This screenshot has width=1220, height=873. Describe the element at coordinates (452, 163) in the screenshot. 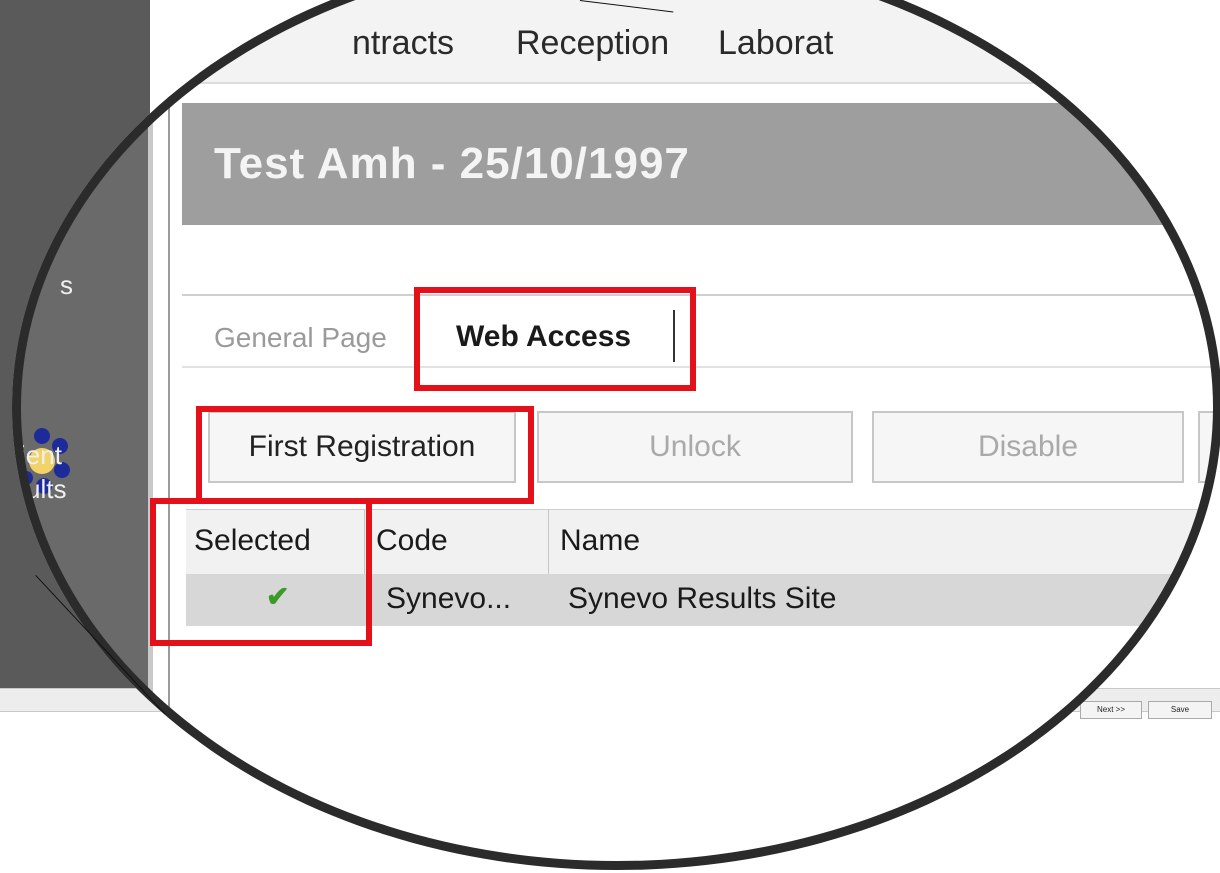

I see `page-title: Test Amh - 25/10/1997` at that location.